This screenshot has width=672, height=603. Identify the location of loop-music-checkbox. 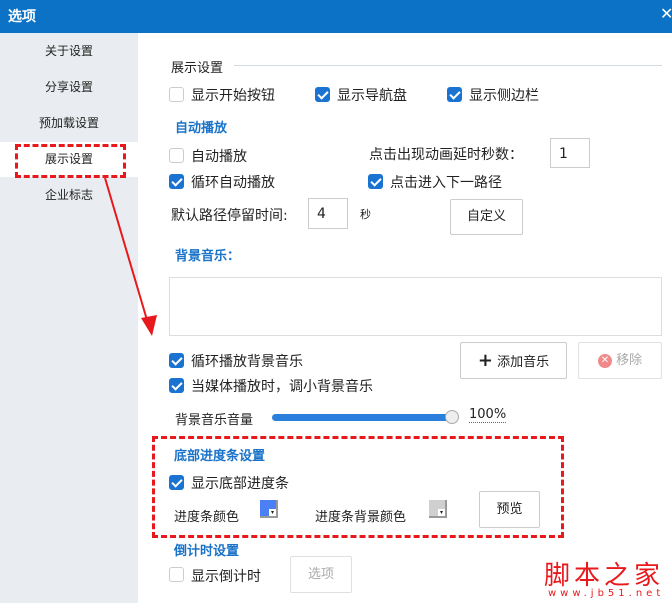
(176, 360).